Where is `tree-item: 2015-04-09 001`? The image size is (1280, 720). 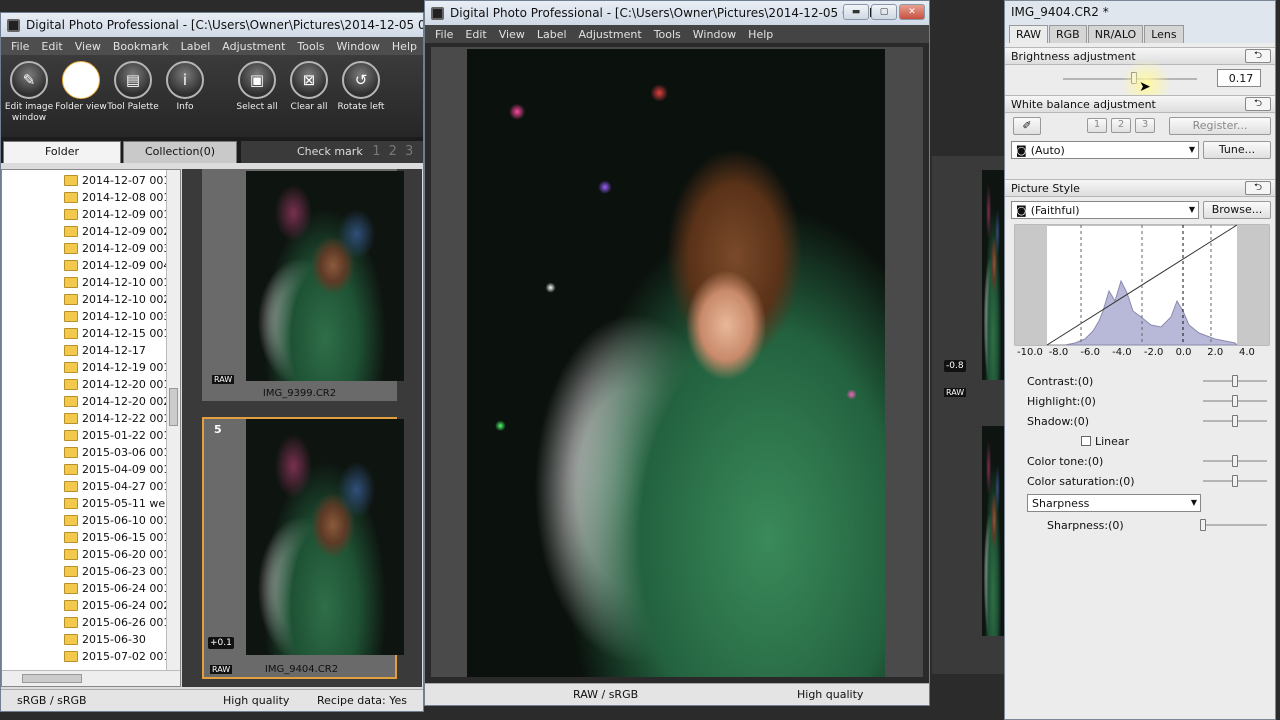 tree-item: 2015-04-09 001 is located at coordinates (91, 469).